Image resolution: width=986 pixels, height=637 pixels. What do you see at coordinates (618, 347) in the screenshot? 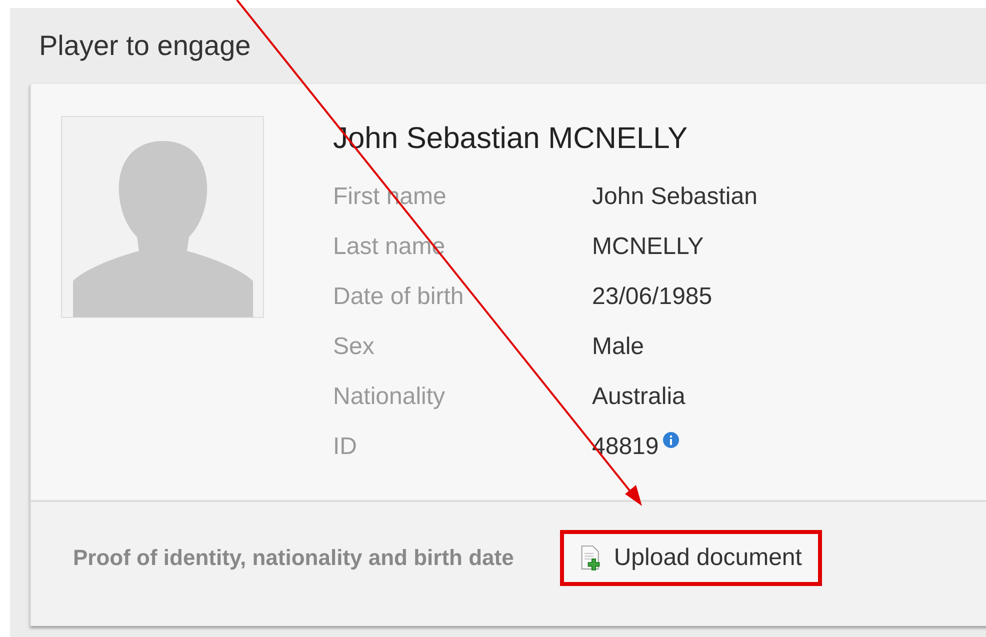
I see `field-value: Male` at bounding box center [618, 347].